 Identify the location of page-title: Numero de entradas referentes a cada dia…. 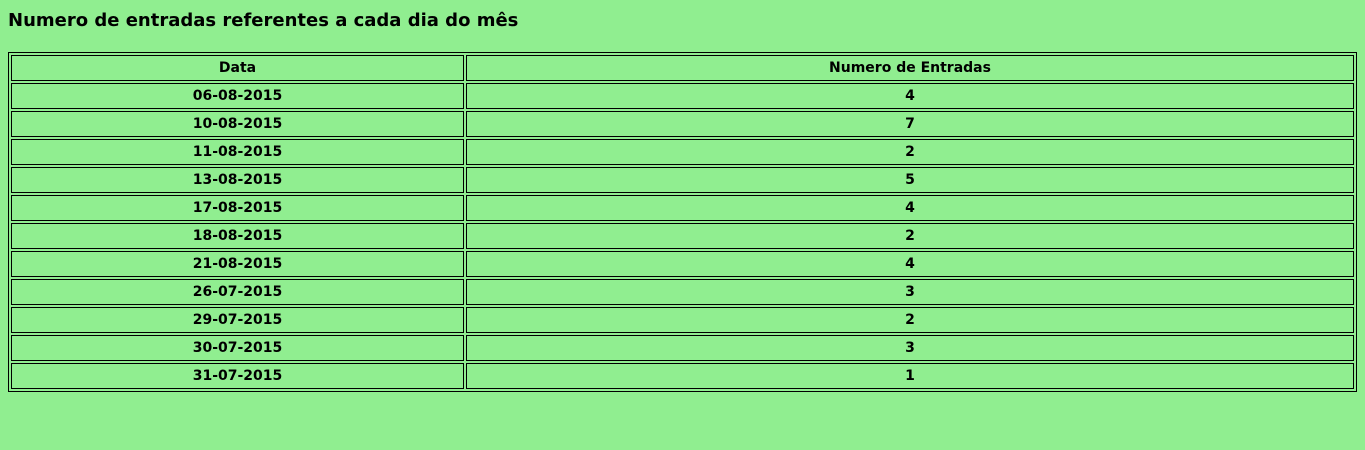
(263, 20).